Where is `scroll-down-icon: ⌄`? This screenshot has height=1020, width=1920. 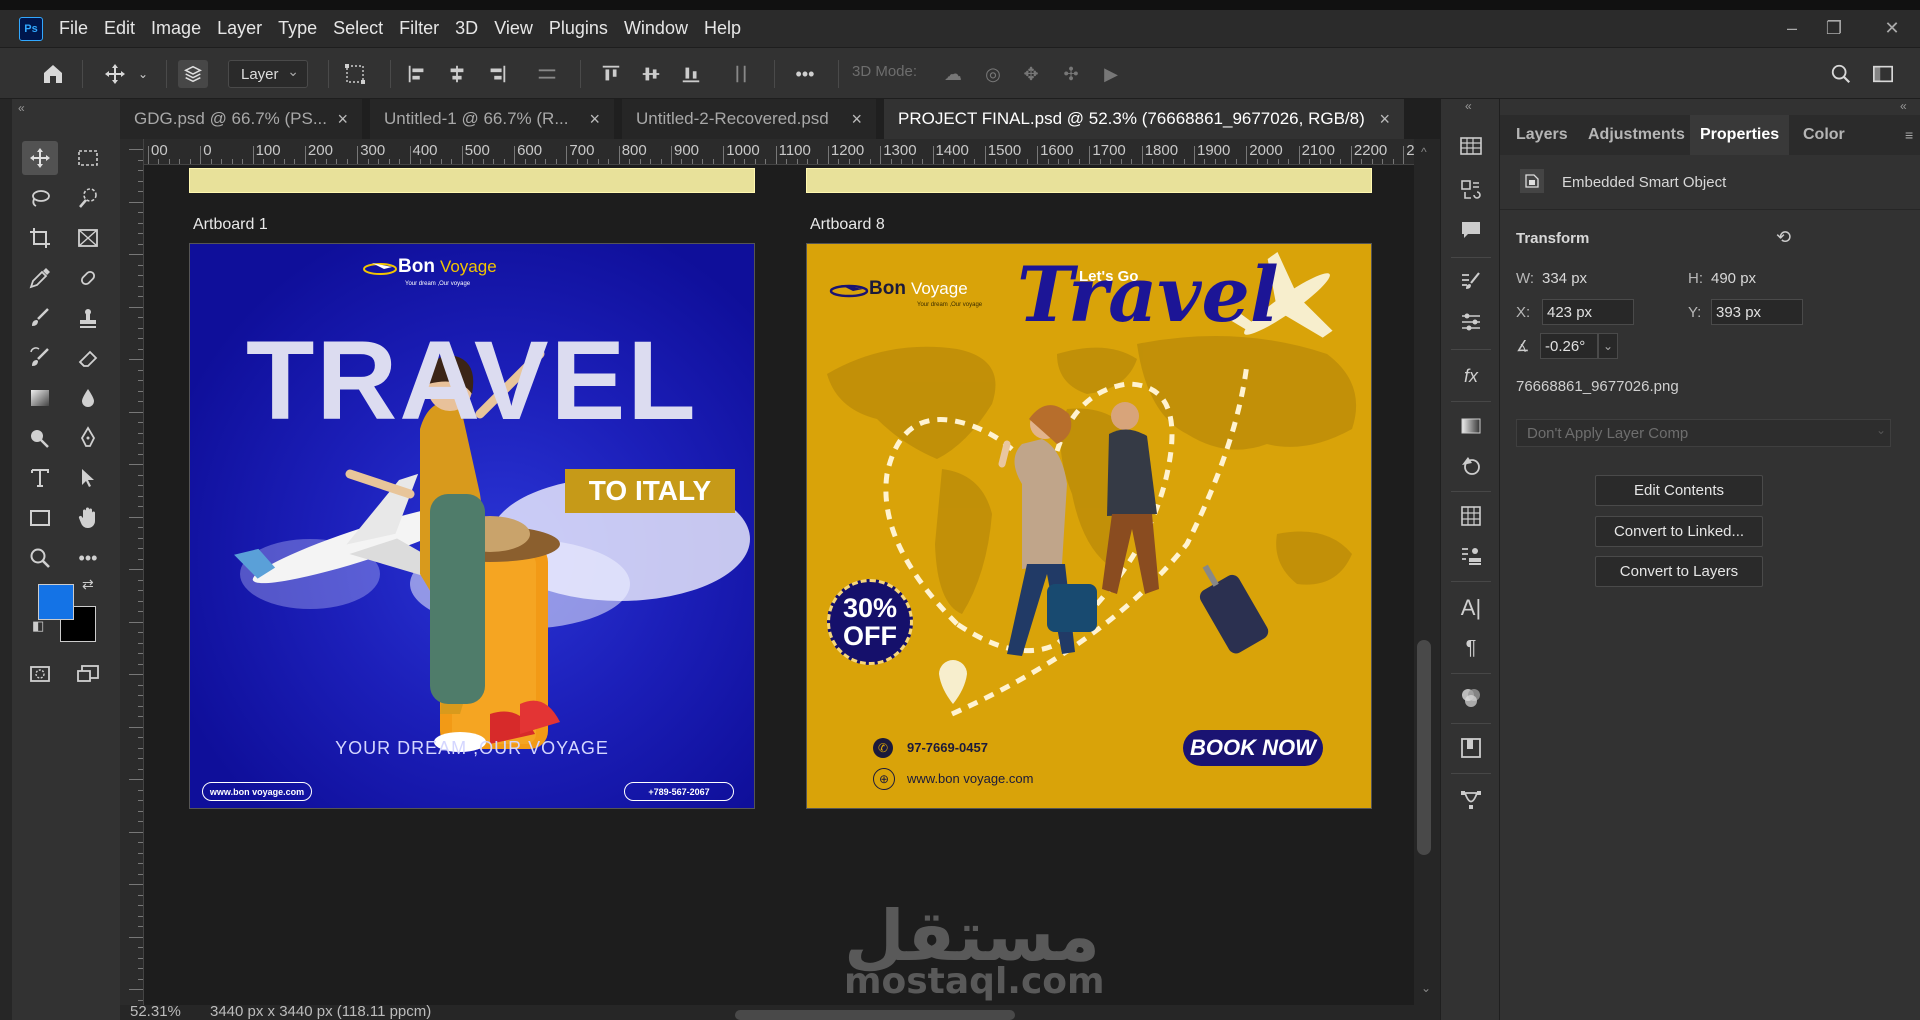 scroll-down-icon: ⌄ is located at coordinates (1426, 988).